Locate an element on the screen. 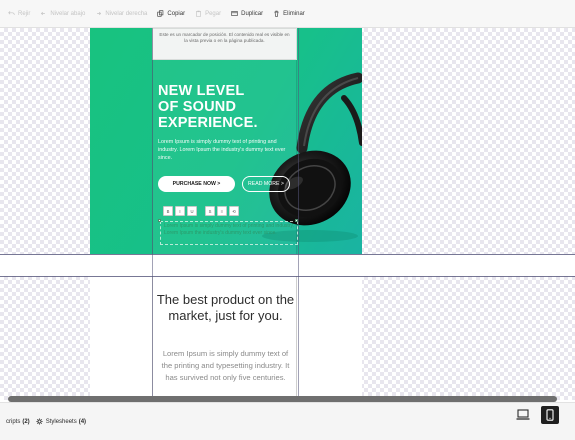 The height and width of the screenshot is (440, 575). scripts-tab: cripts (2) is located at coordinates (18, 422).